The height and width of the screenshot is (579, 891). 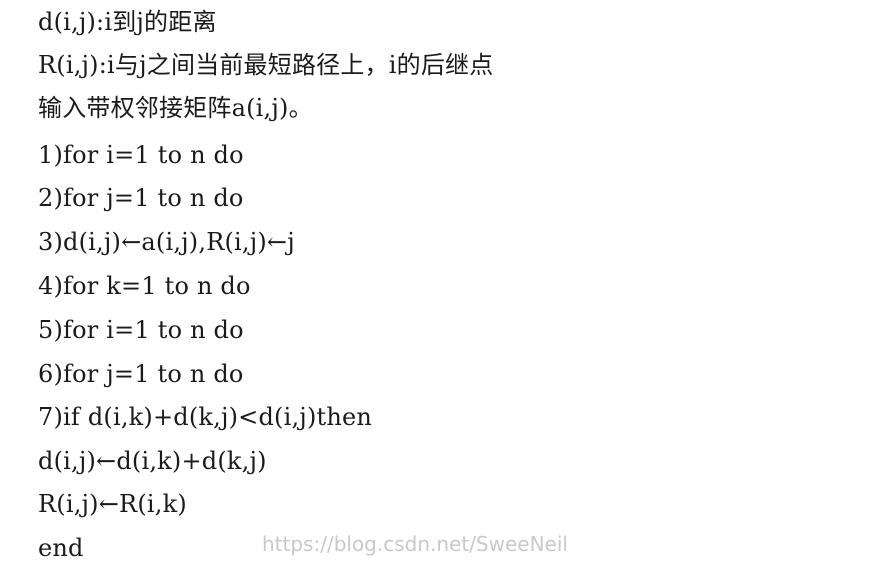 I want to click on code-line-update-r: R(i,j)←R(i,k), so click(x=112, y=504).